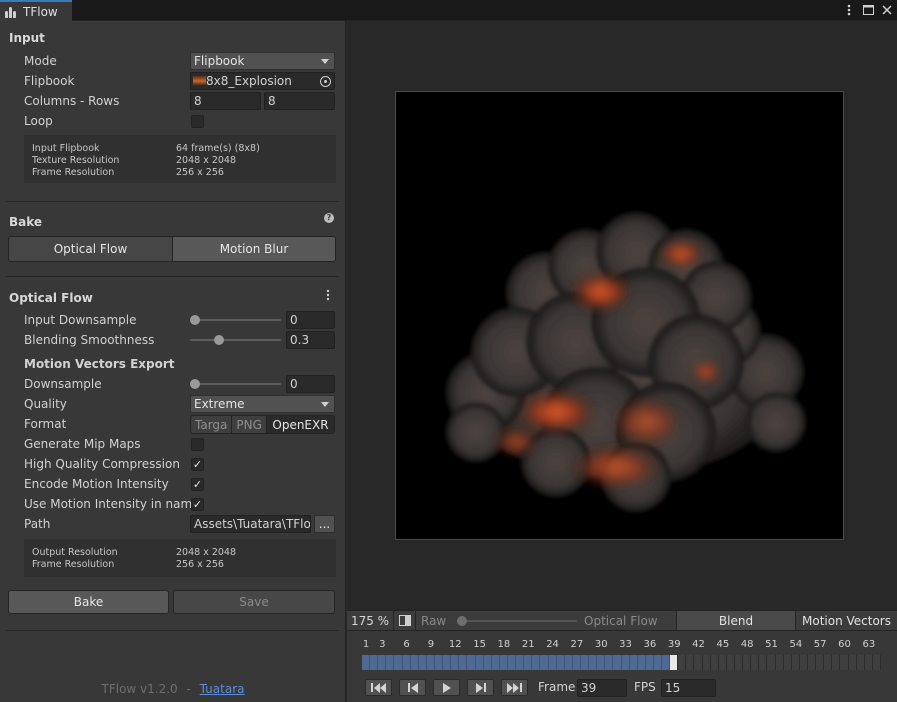 The image size is (897, 702). I want to click on more-options-icon, so click(849, 10).